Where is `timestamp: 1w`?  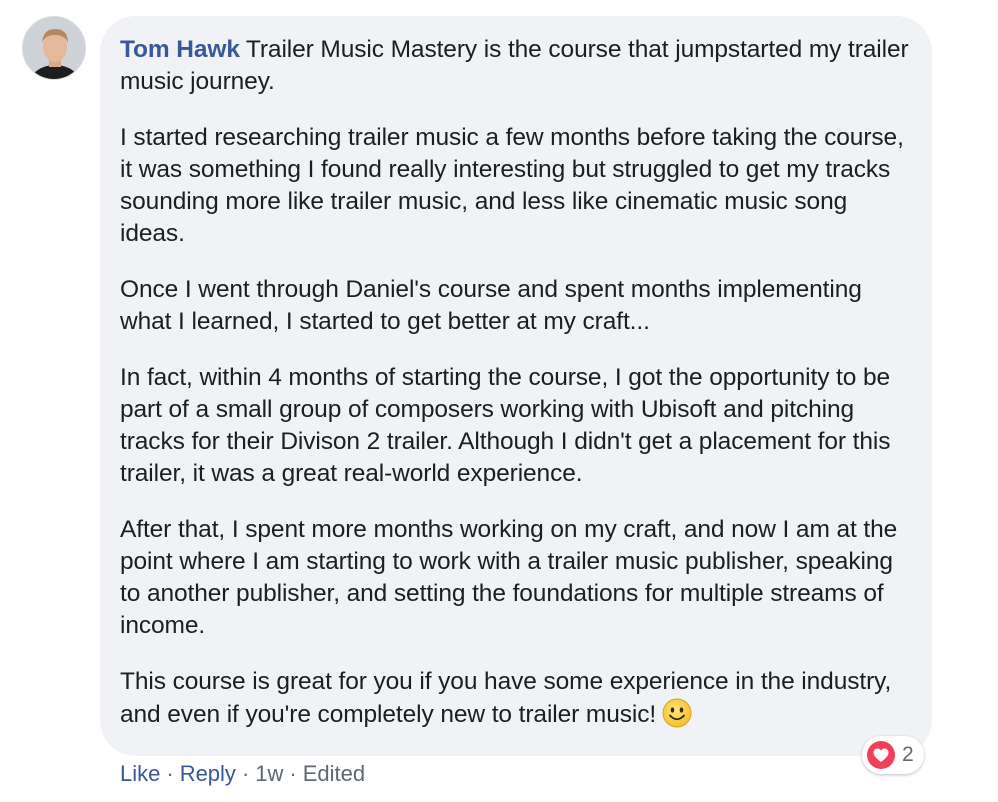
timestamp: 1w is located at coordinates (269, 773).